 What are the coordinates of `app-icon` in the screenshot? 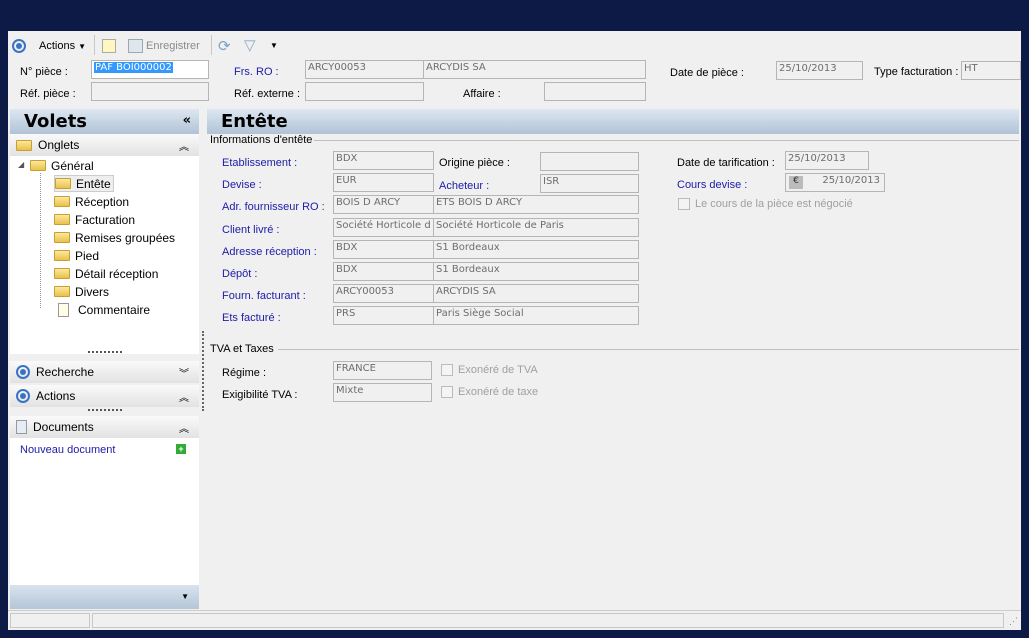 It's located at (19, 46).